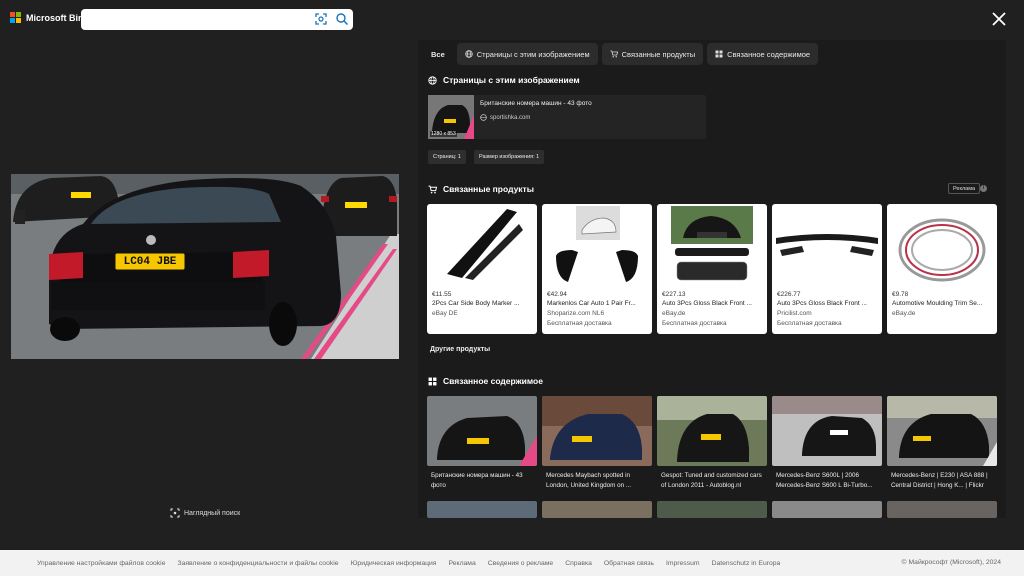  Describe the element at coordinates (175, 513) in the screenshot. I see `visual-search-icon` at that location.